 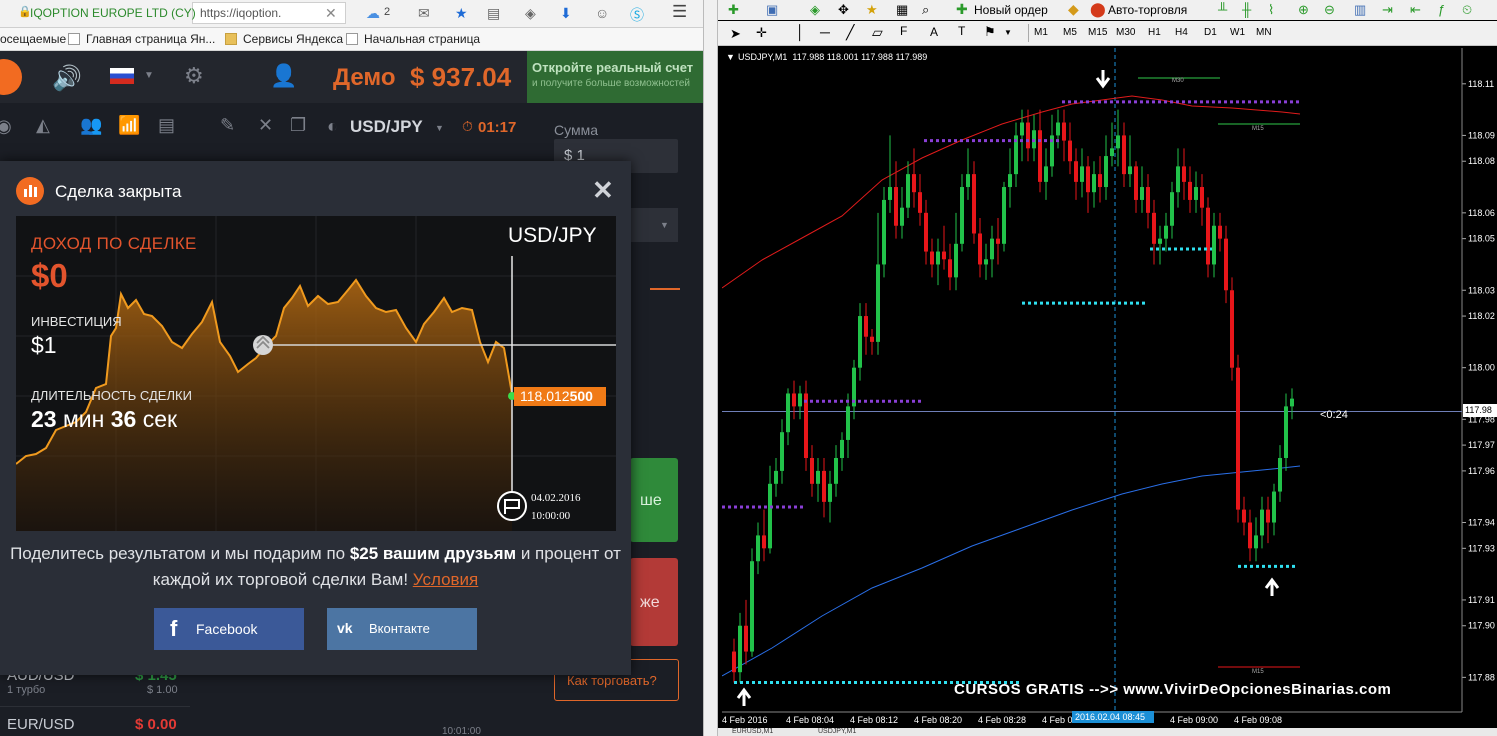 What do you see at coordinates (1097, 32) in the screenshot?
I see `timeframe-m15: M15` at bounding box center [1097, 32].